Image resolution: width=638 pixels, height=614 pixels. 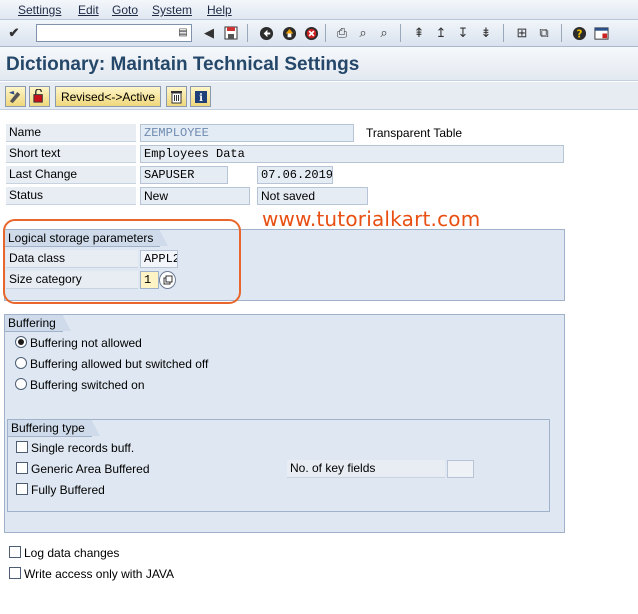 I want to click on display-change-icon, so click(x=15, y=96).